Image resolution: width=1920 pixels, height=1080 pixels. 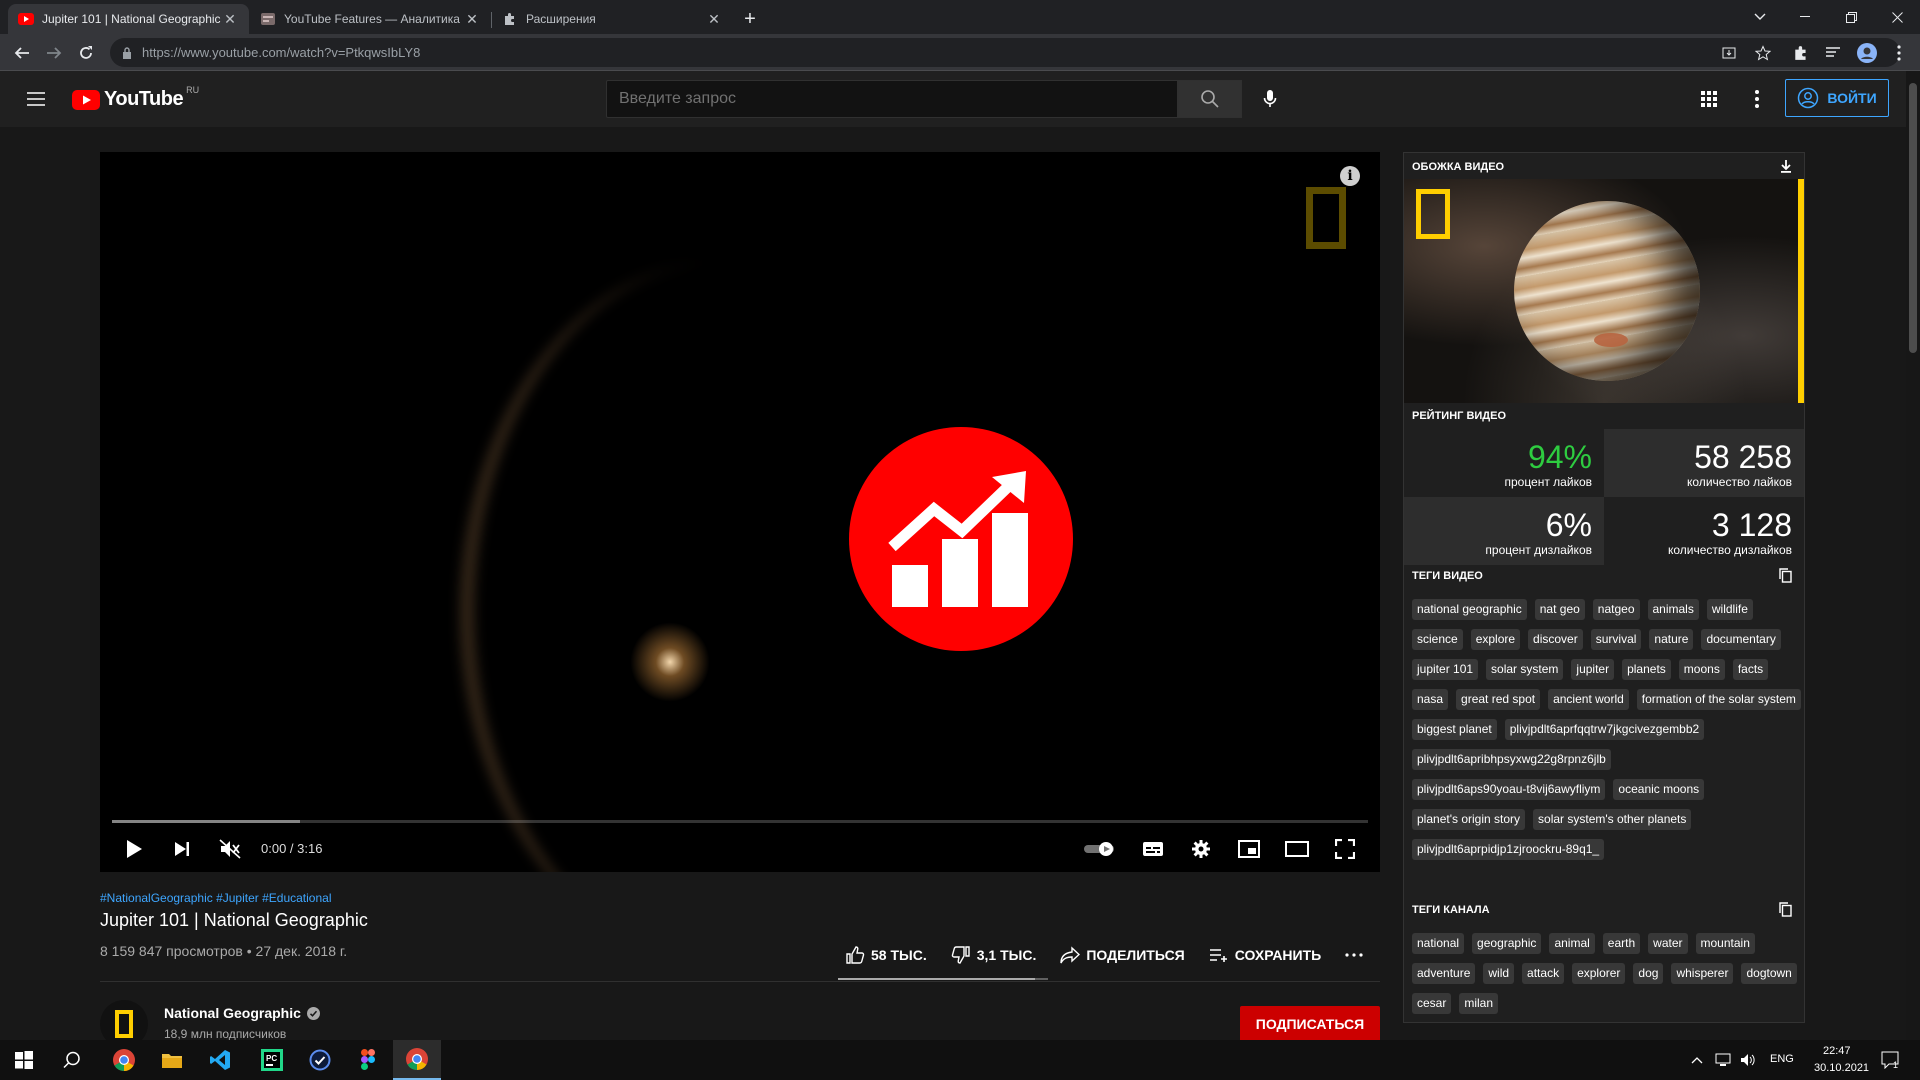 What do you see at coordinates (1604, 291) in the screenshot?
I see `video-thumbnail` at bounding box center [1604, 291].